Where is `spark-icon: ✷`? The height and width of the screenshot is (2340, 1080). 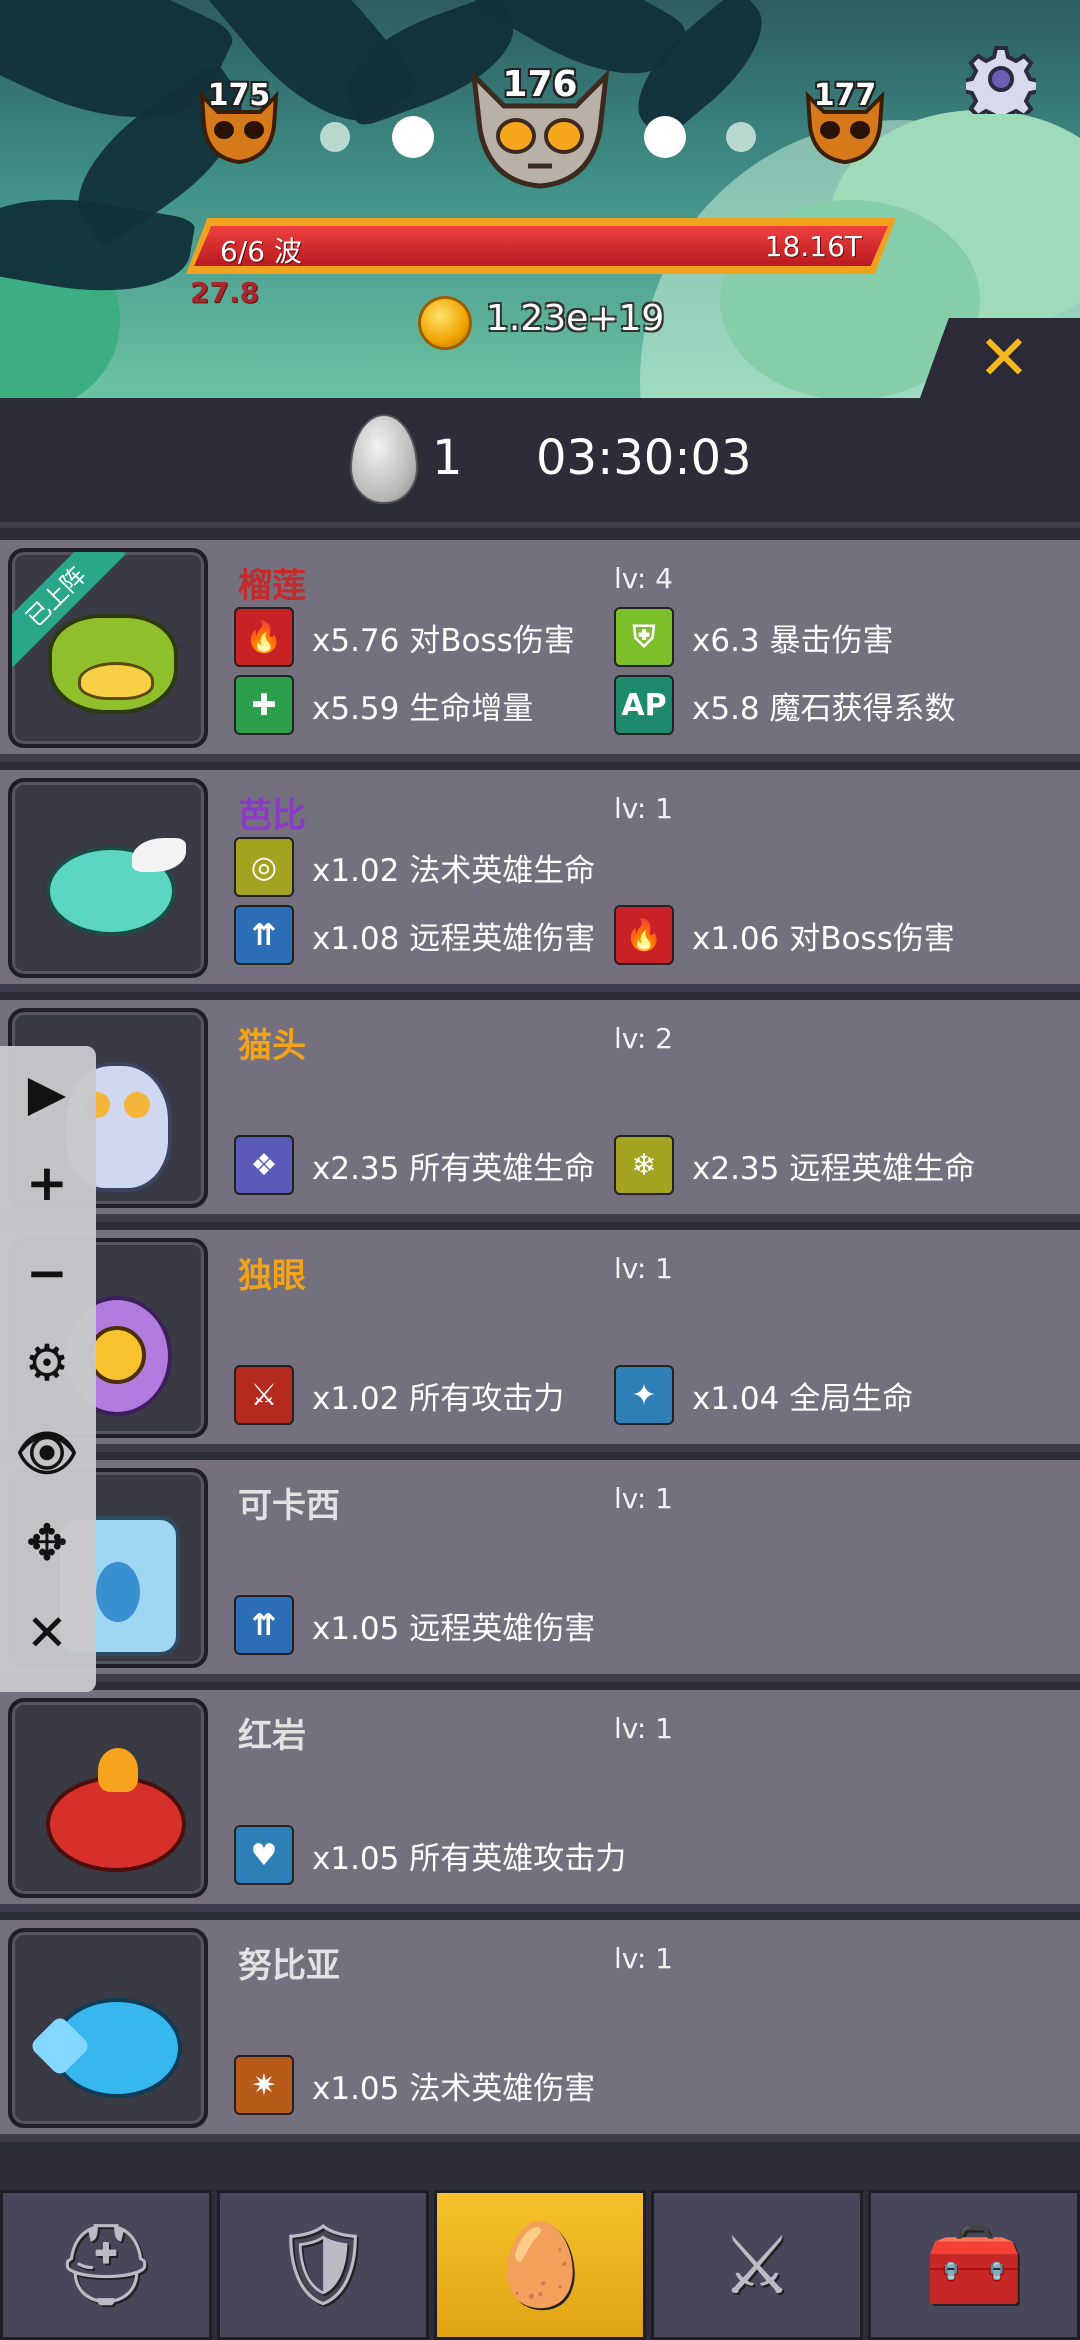 spark-icon: ✷ is located at coordinates (264, 2085).